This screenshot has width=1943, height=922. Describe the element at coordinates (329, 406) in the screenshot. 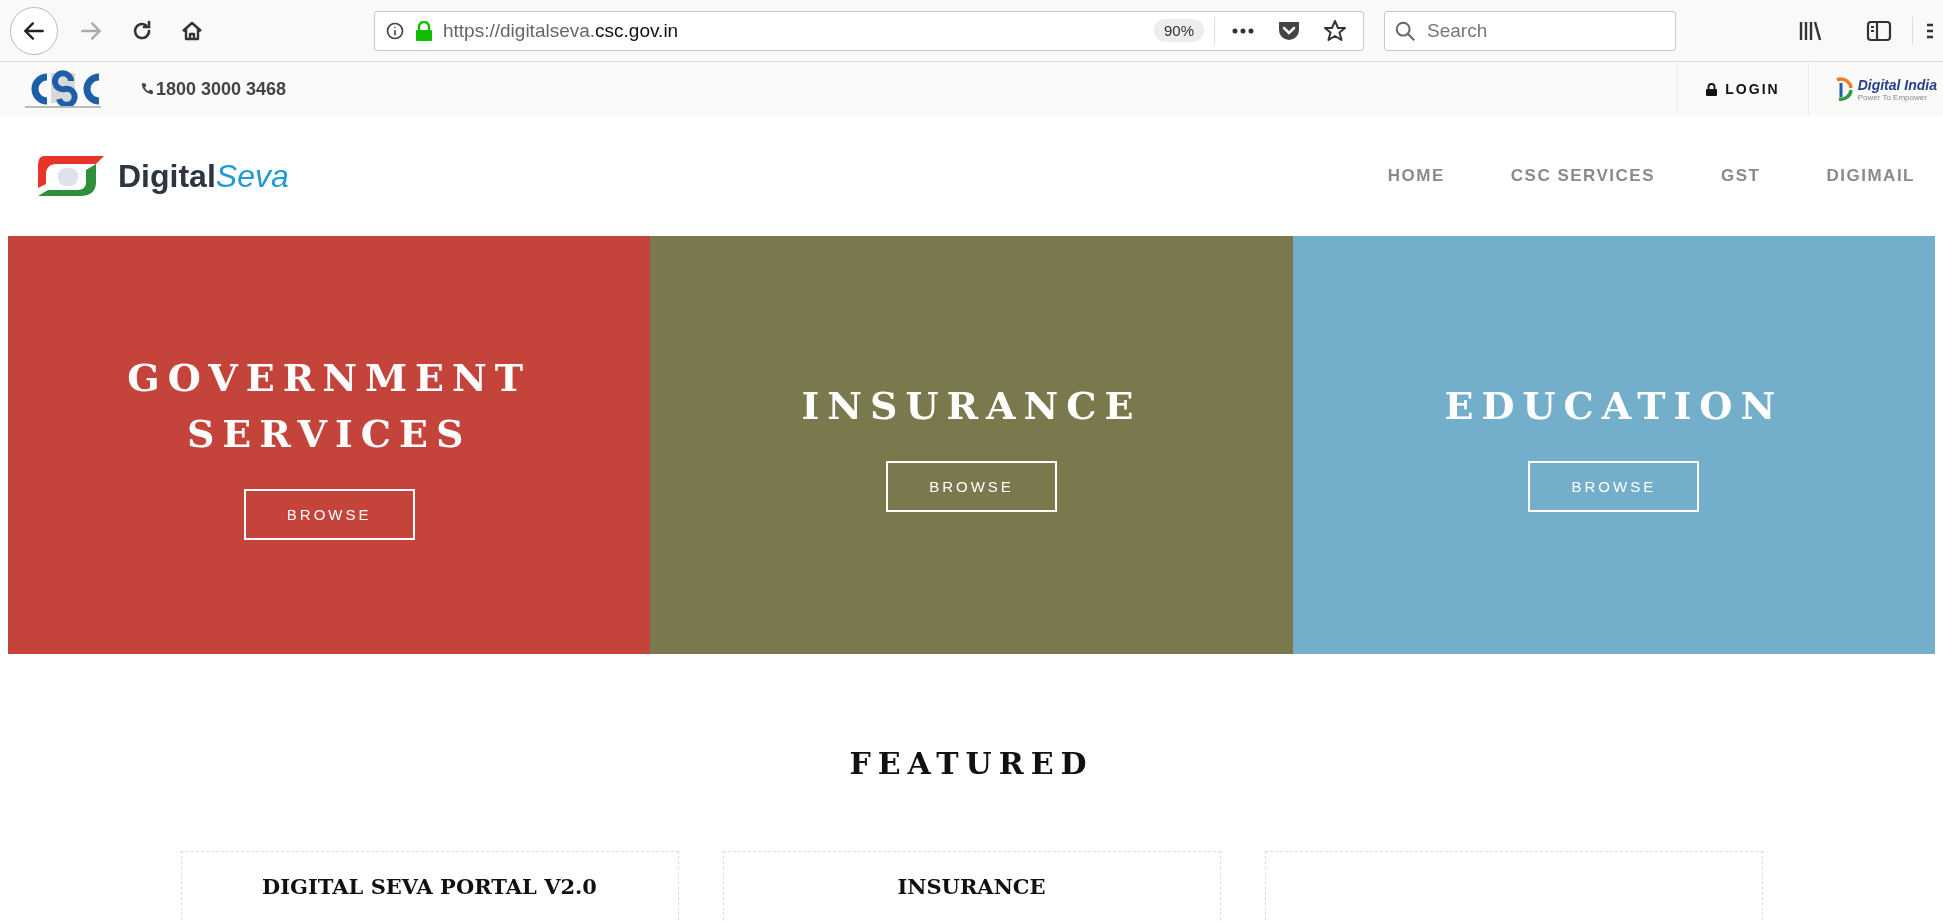

I see `category-title: GOVERNMENT SERVICES` at that location.